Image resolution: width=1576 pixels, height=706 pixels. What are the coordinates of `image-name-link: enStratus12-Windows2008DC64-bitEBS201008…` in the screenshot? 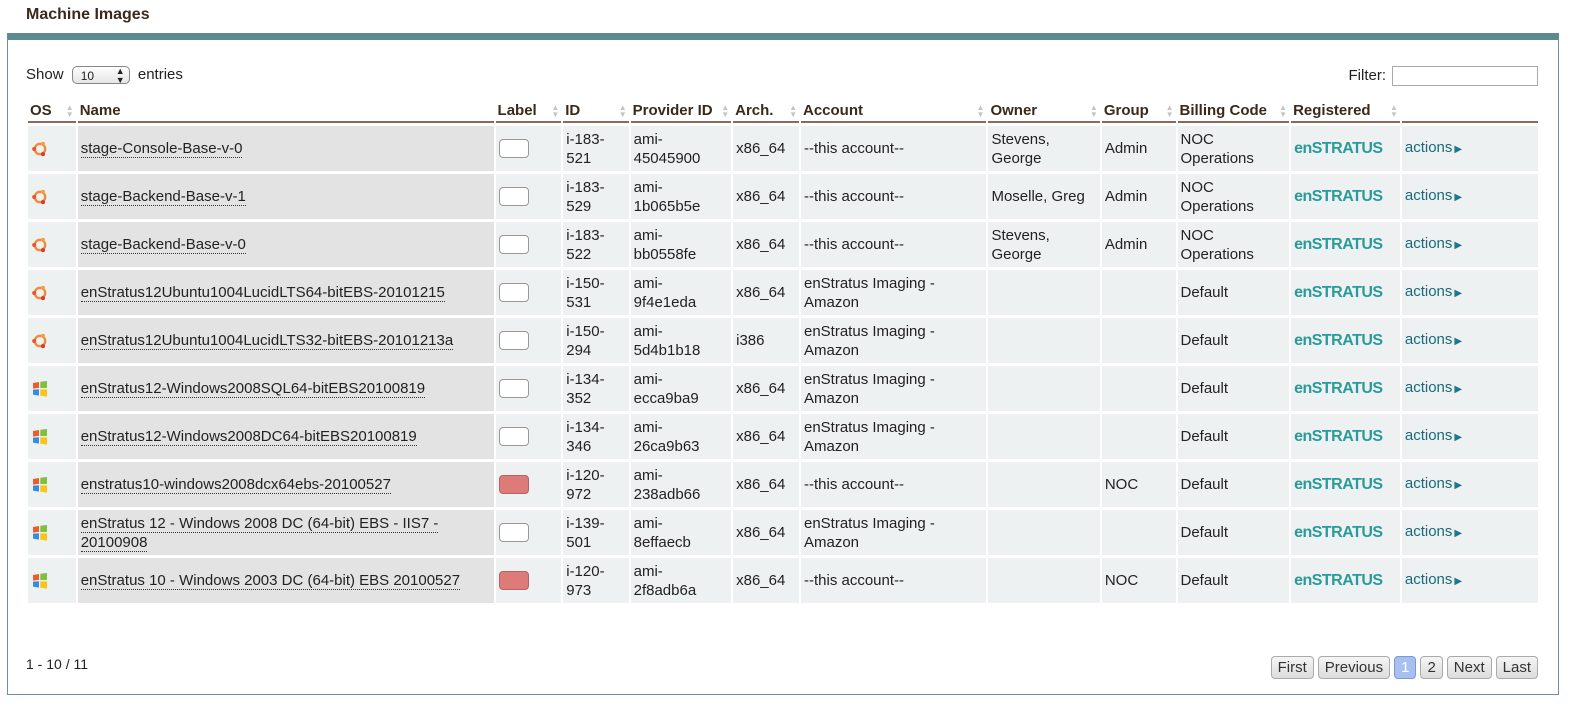 It's located at (248, 437).